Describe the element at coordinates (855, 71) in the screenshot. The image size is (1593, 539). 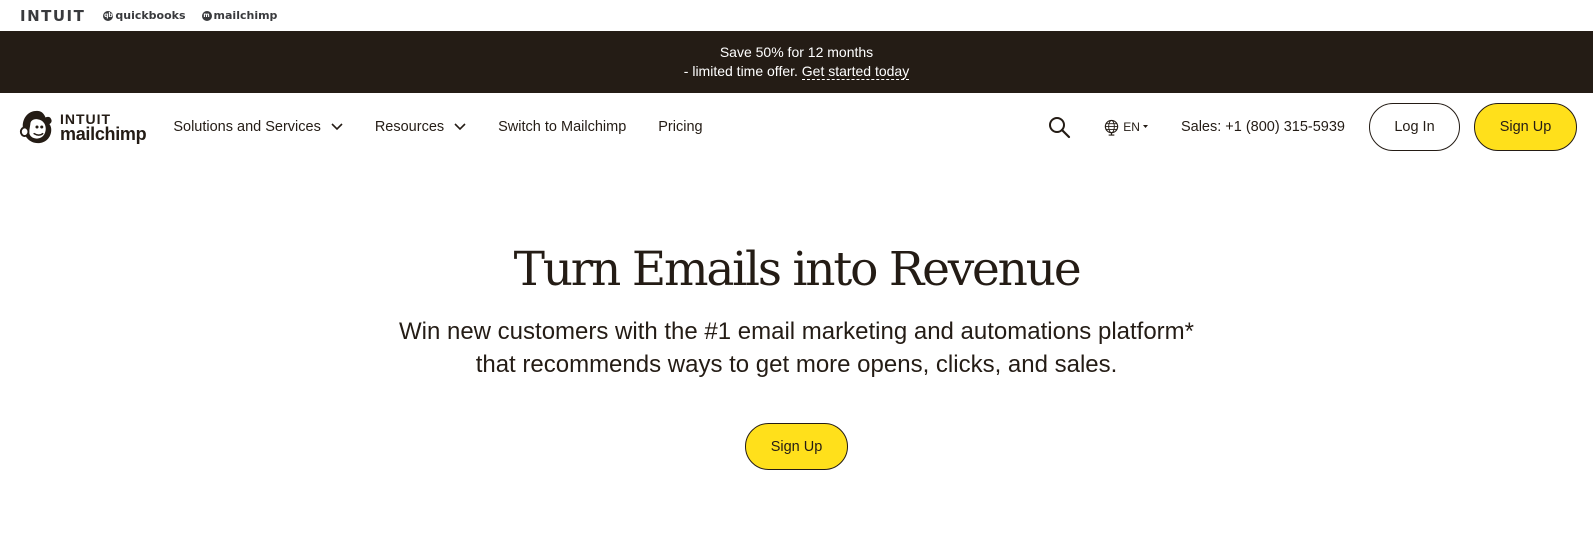
I see `get-started-link: Get started today` at that location.